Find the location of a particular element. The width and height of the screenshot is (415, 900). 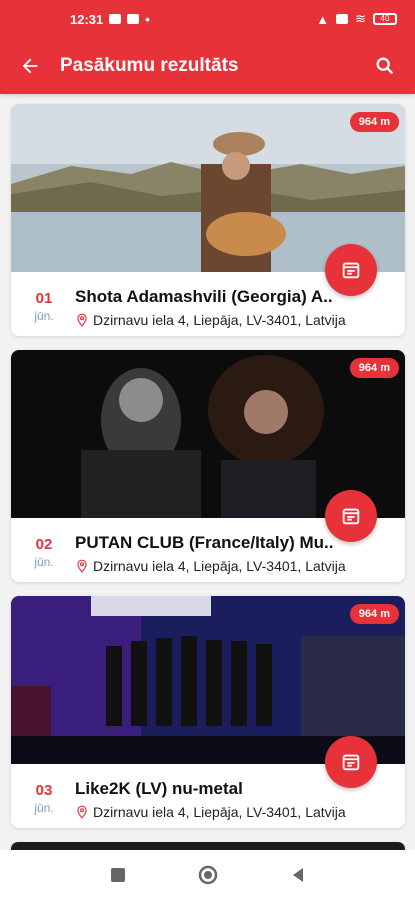

back-button is located at coordinates (30, 66).